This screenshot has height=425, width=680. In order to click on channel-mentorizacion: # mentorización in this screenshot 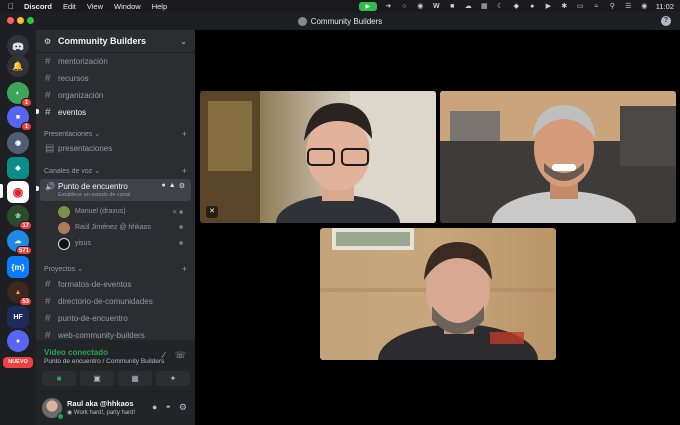, I will do `click(115, 61)`.